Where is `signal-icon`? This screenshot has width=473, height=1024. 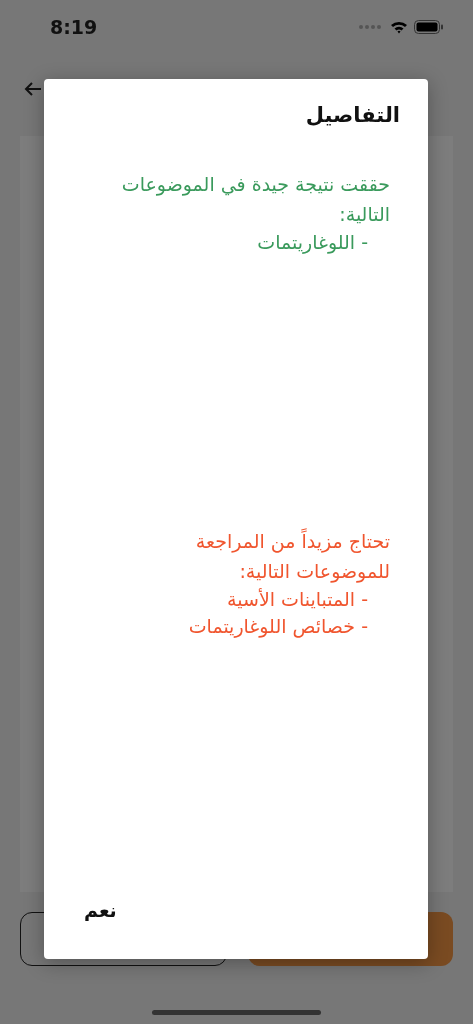
signal-icon is located at coordinates (371, 27).